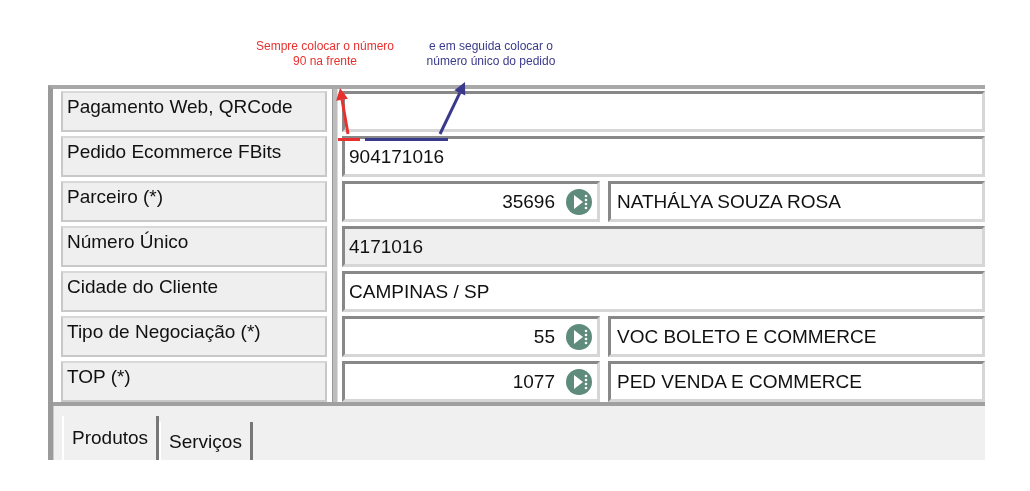  I want to click on annotation-note: e em seguida colocar o número único do pedido, so click(491, 54).